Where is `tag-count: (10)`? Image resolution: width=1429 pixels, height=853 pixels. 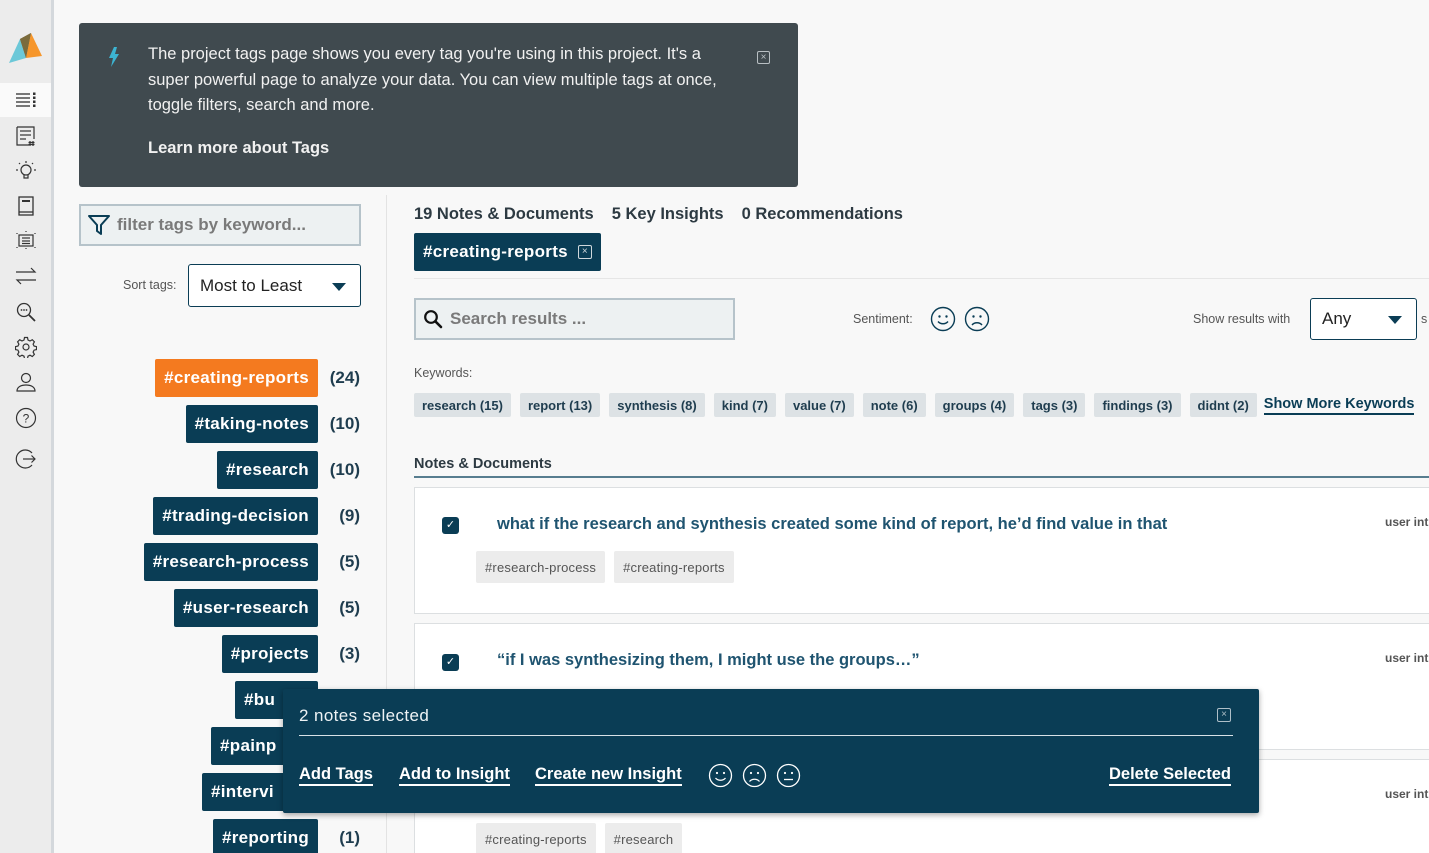
tag-count: (10) is located at coordinates (344, 423).